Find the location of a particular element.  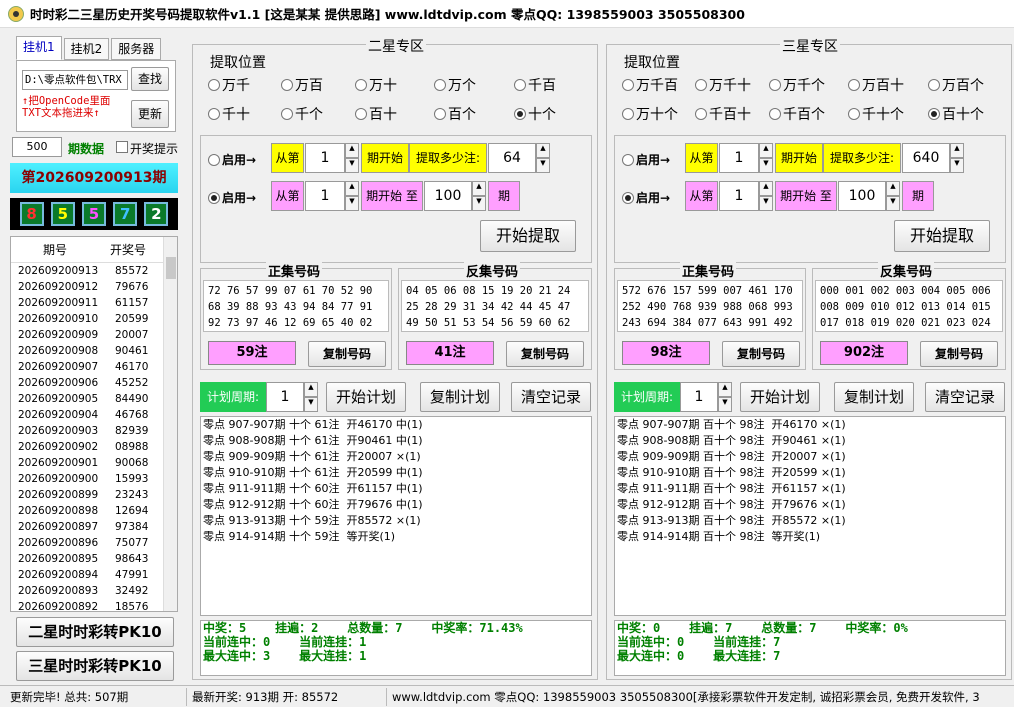

three-enable2-radio: 启用→ is located at coordinates (646, 197).